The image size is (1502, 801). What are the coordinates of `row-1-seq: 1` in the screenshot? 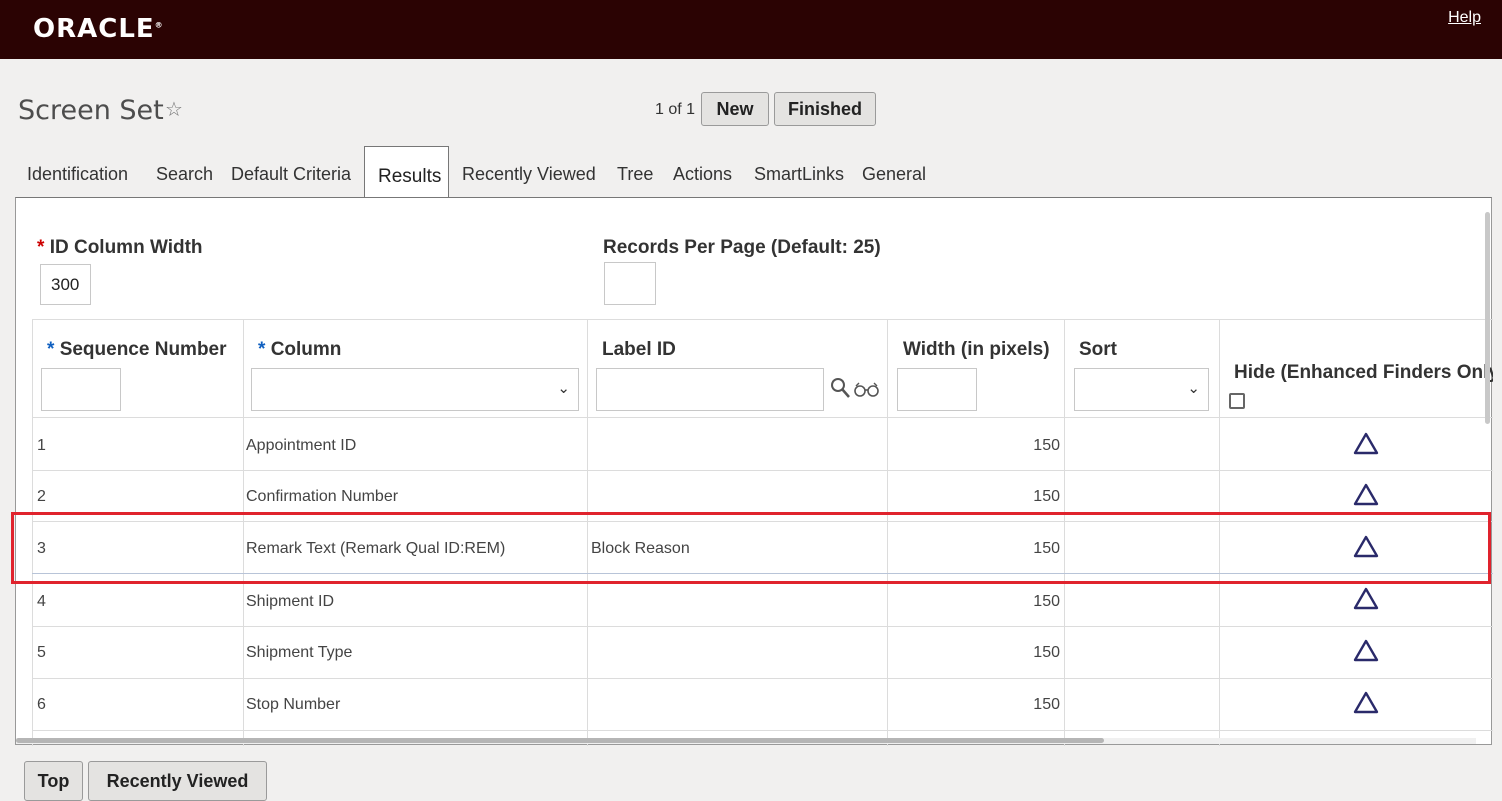 It's located at (41, 445).